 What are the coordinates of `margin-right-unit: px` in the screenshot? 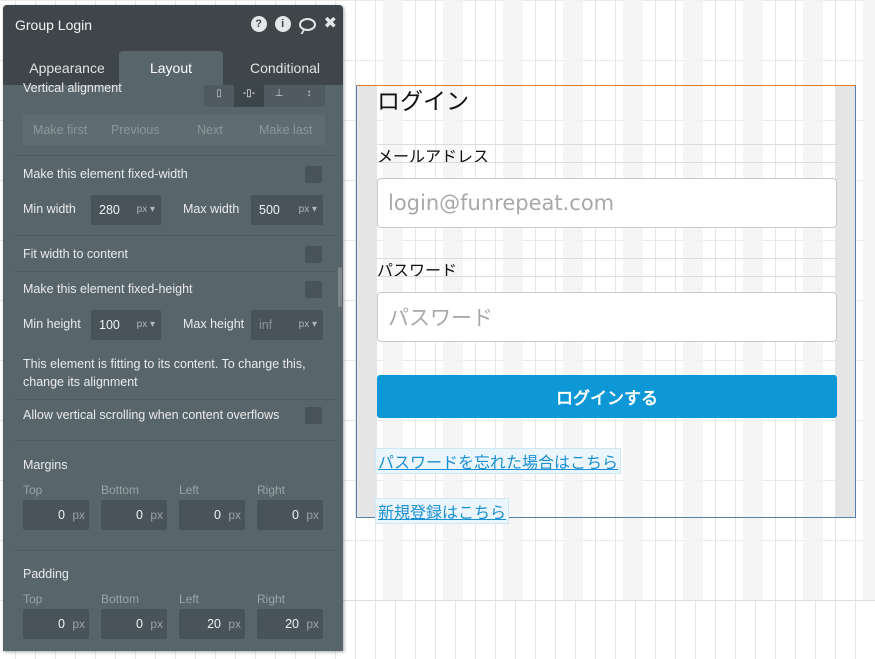 It's located at (312, 515).